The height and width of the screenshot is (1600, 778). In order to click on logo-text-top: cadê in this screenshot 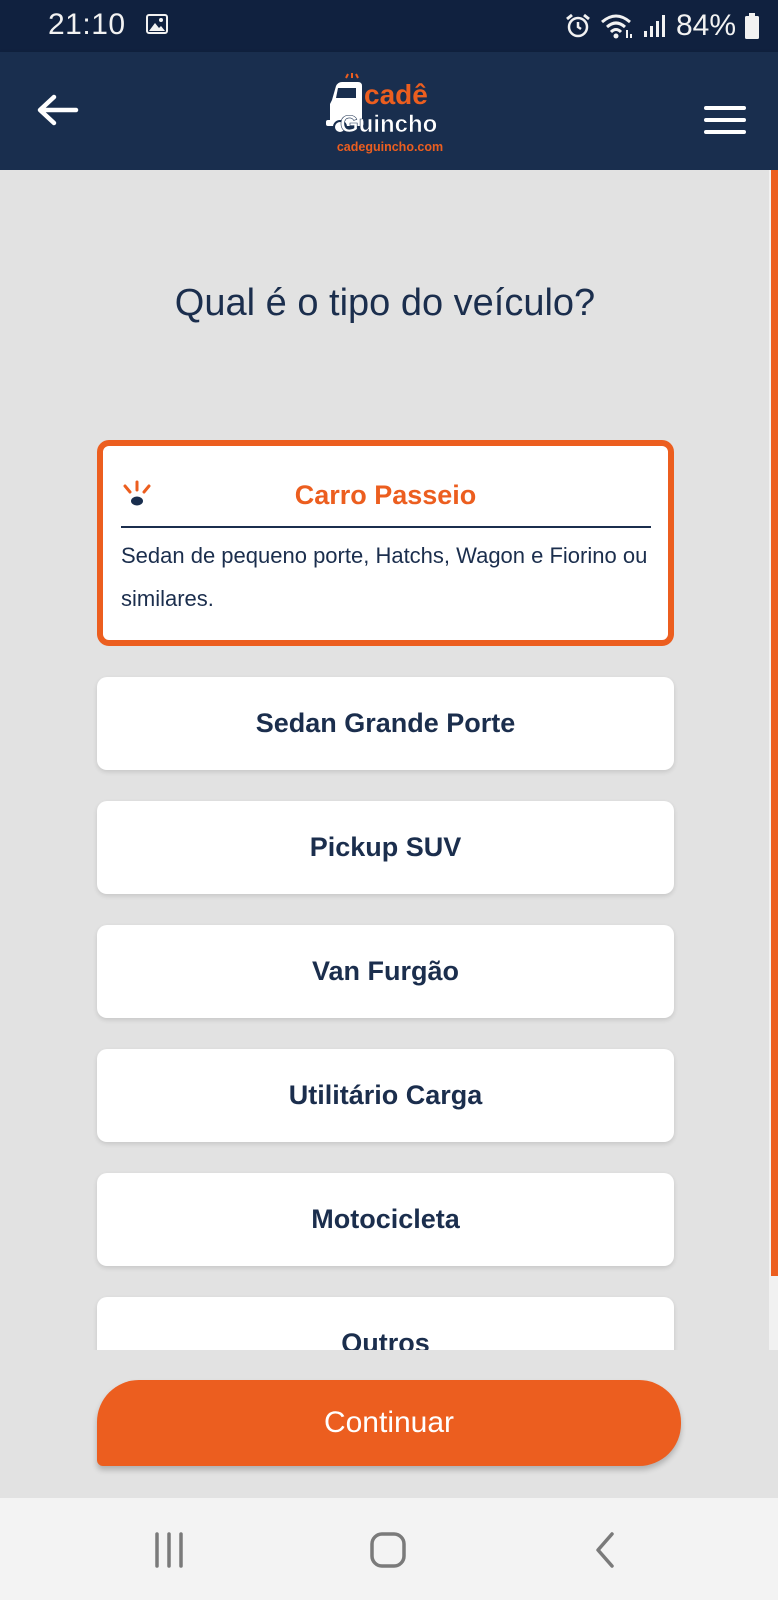, I will do `click(396, 94)`.